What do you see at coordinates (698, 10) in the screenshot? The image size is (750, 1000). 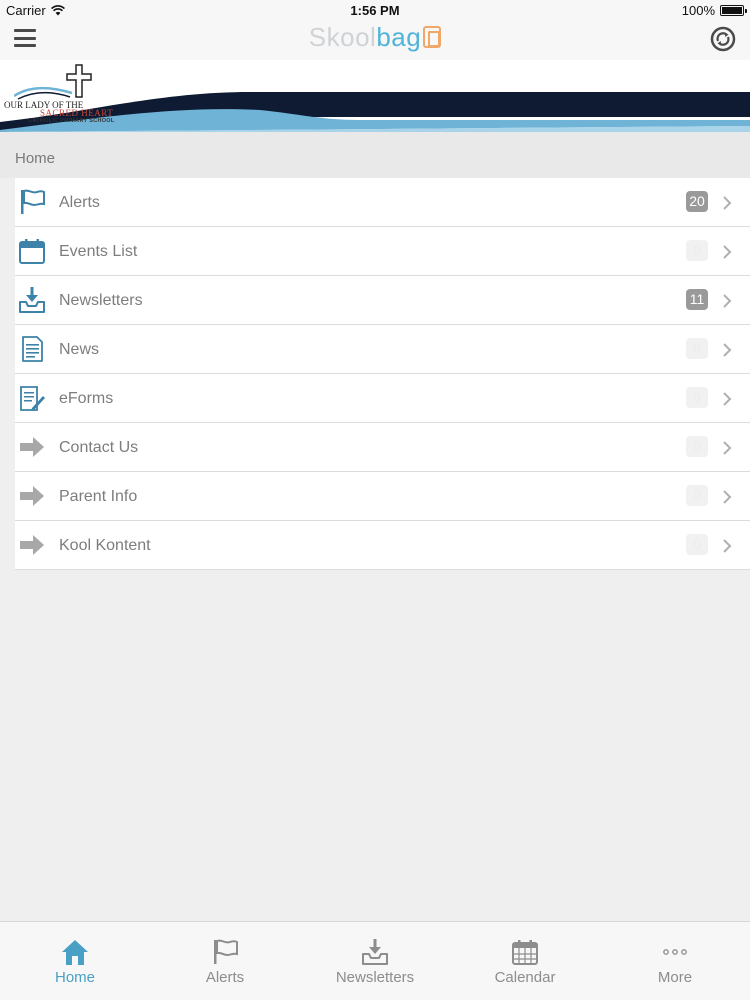 I see `battery-percent: 100%` at bounding box center [698, 10].